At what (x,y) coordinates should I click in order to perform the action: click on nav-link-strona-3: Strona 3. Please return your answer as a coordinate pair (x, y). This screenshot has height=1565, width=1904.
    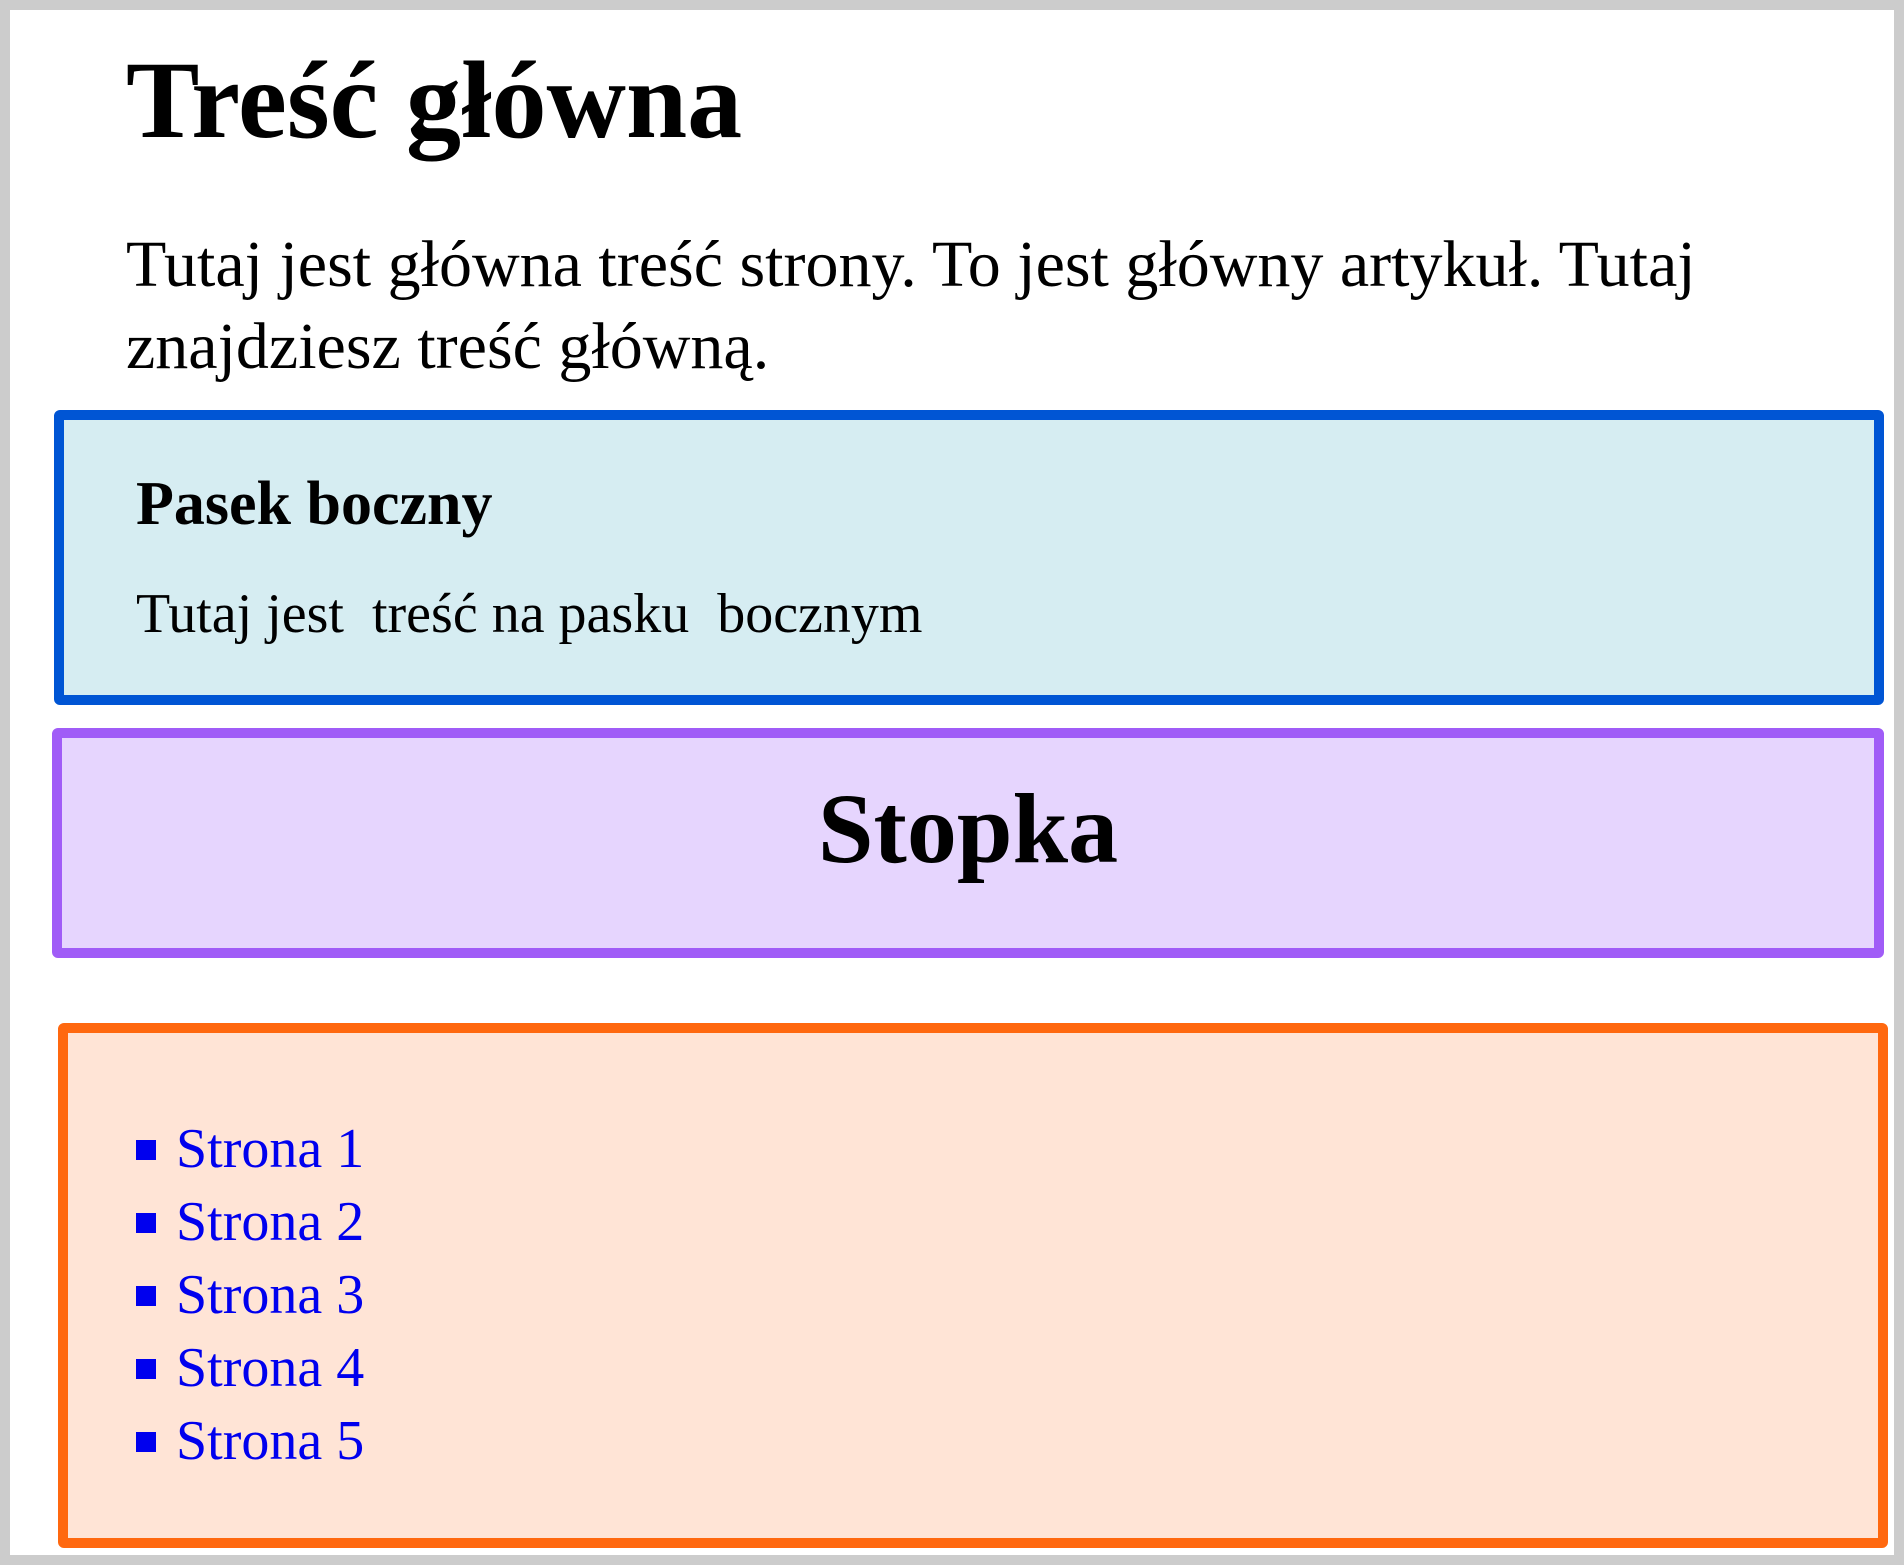
    Looking at the image, I should click on (270, 1295).